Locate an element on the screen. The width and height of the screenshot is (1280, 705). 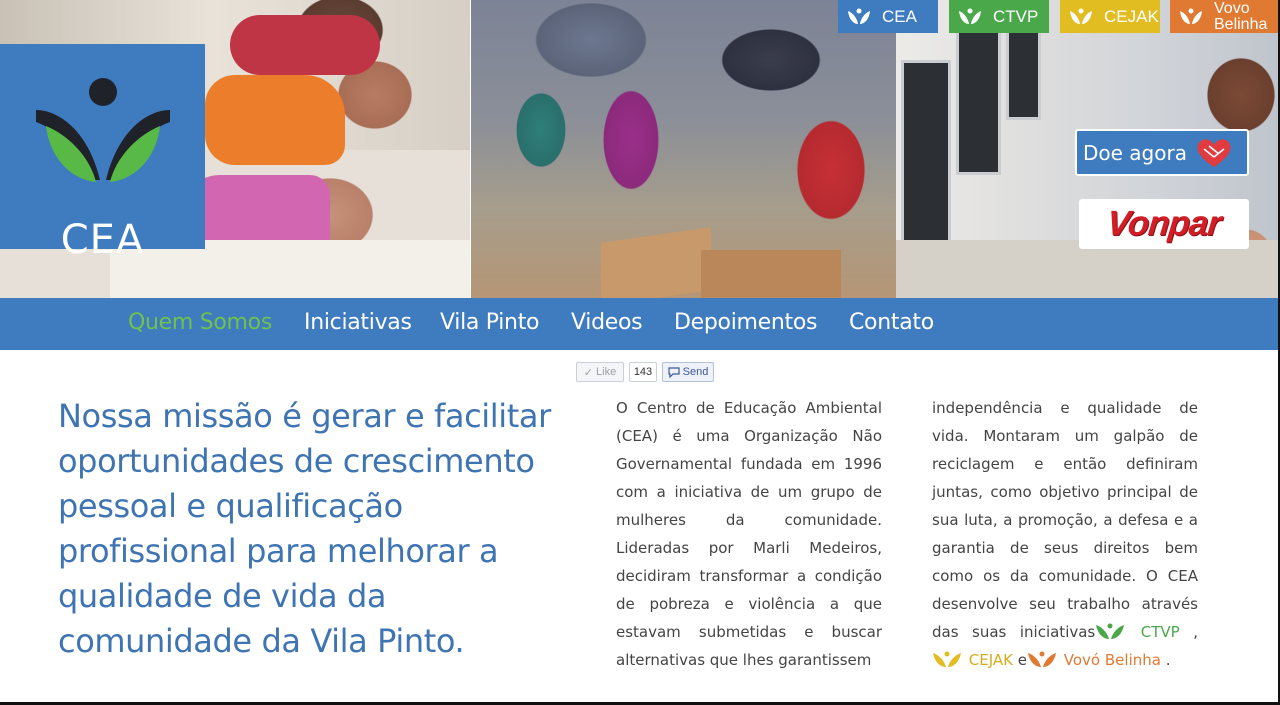
nav-iniciativas: Iniciativas is located at coordinates (358, 322).